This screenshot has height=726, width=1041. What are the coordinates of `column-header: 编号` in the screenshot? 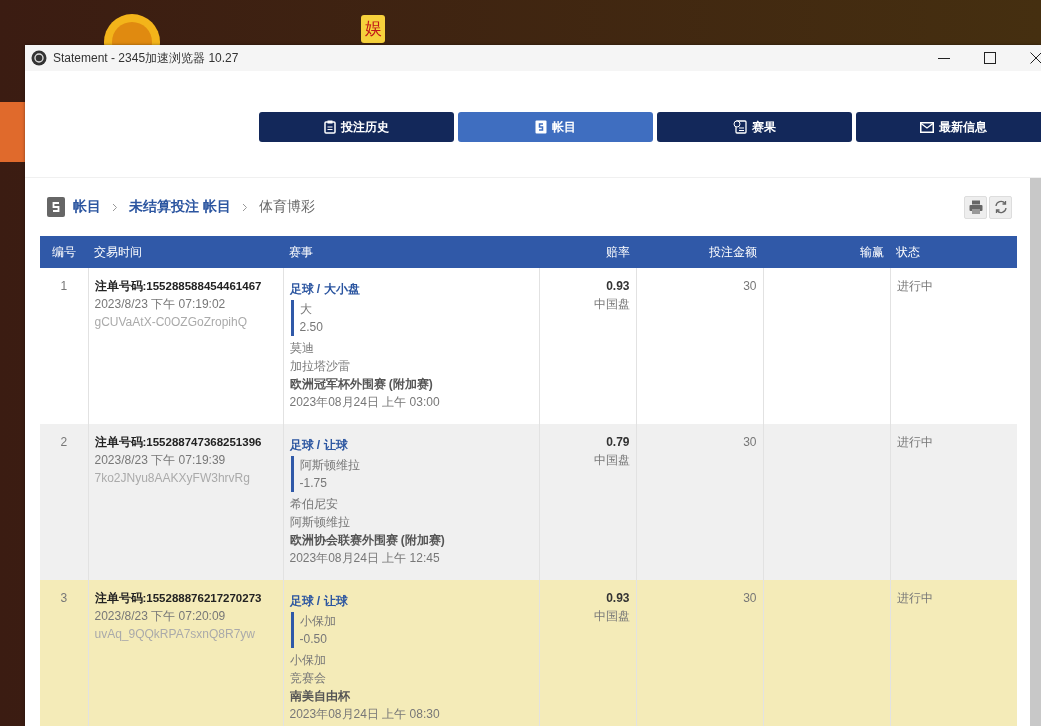 It's located at (64, 252).